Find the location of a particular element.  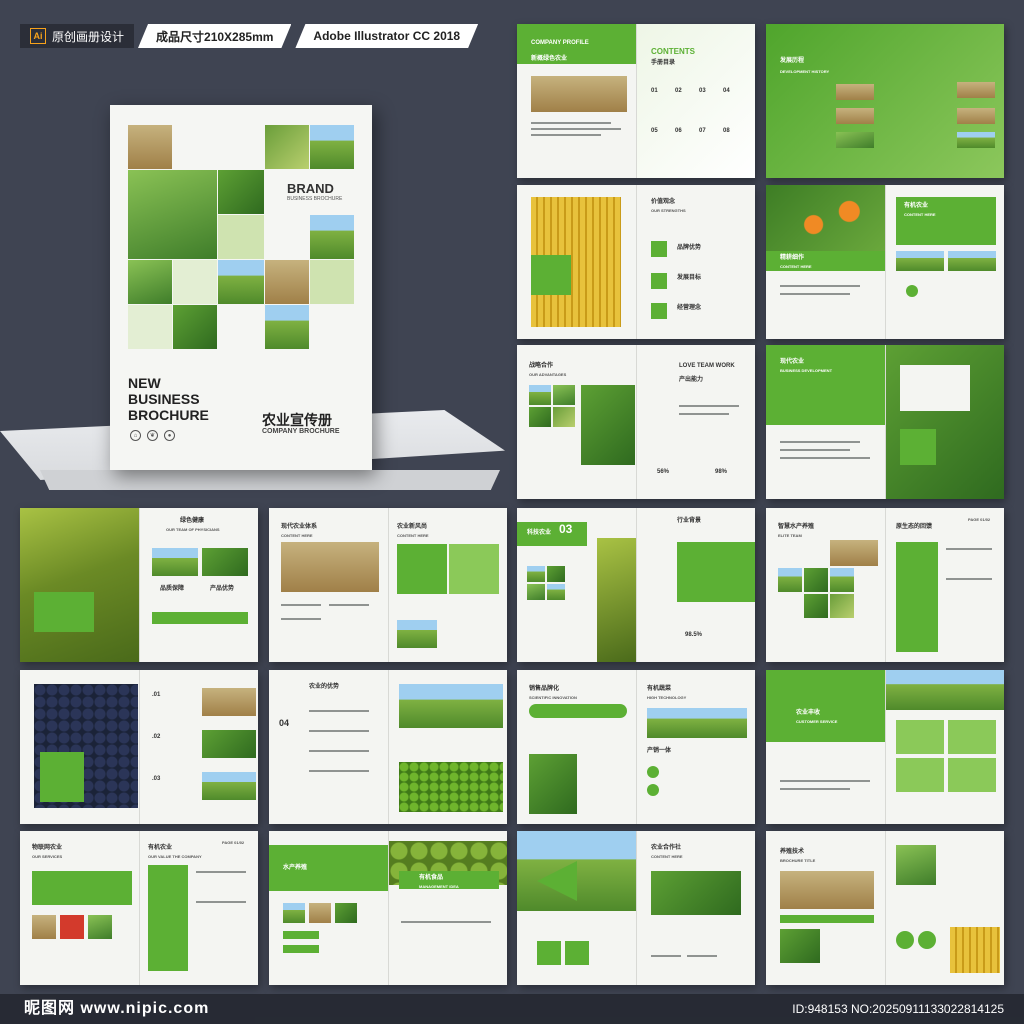

cover-photo-meadow is located at coordinates (332, 237).